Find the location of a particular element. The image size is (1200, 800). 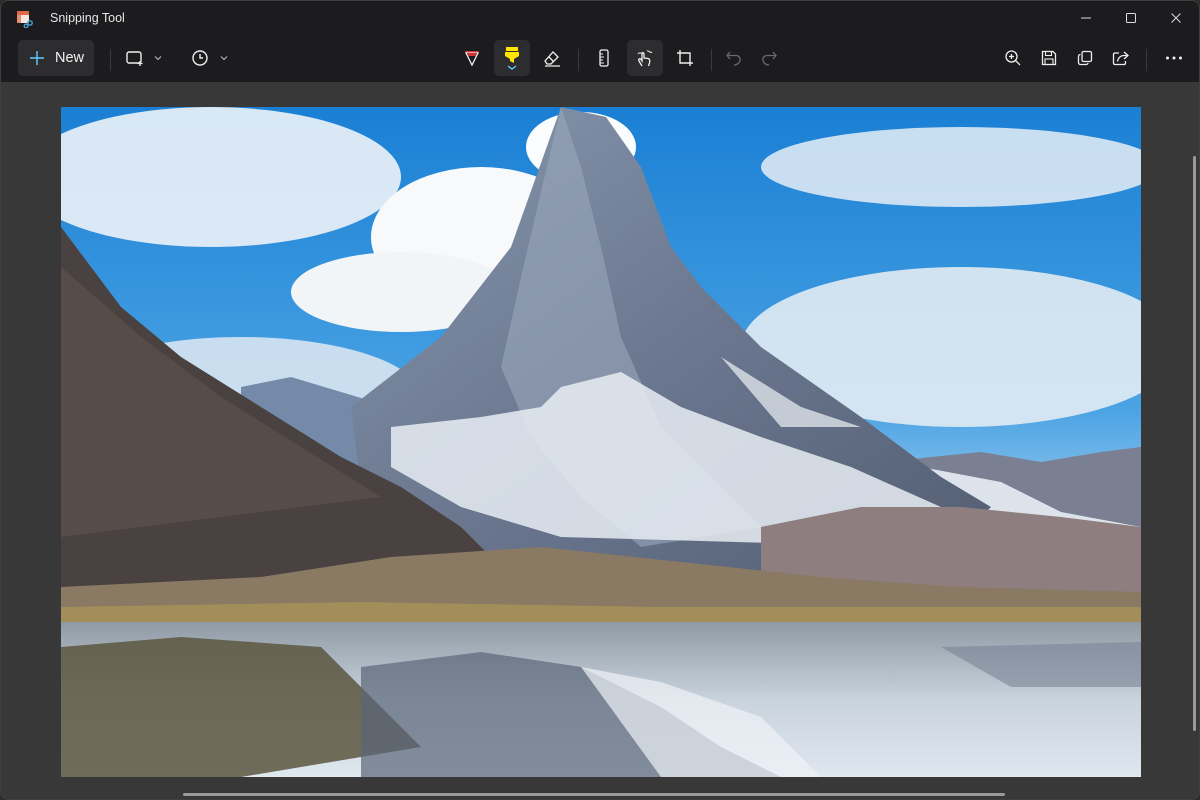

close-button is located at coordinates (1176, 18).